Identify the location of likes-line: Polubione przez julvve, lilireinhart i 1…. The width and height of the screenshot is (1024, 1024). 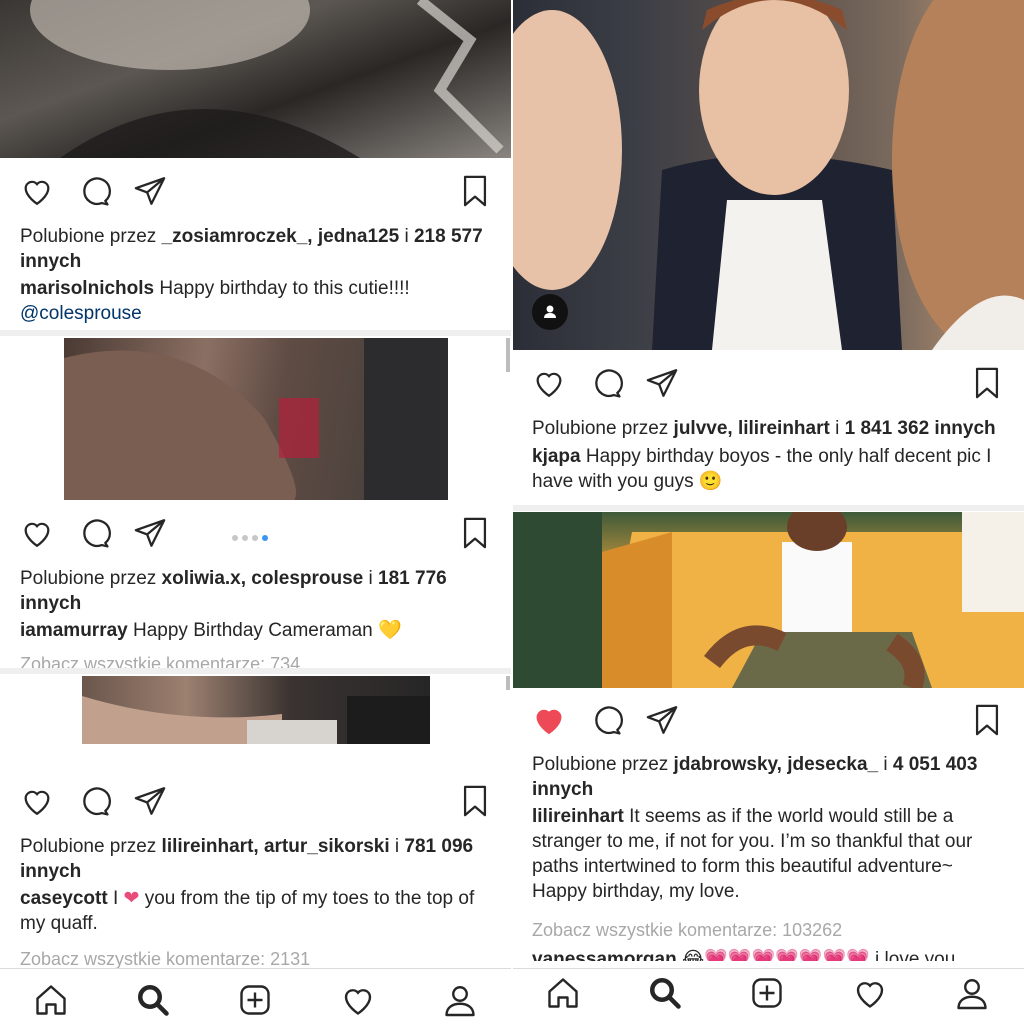
(768, 428).